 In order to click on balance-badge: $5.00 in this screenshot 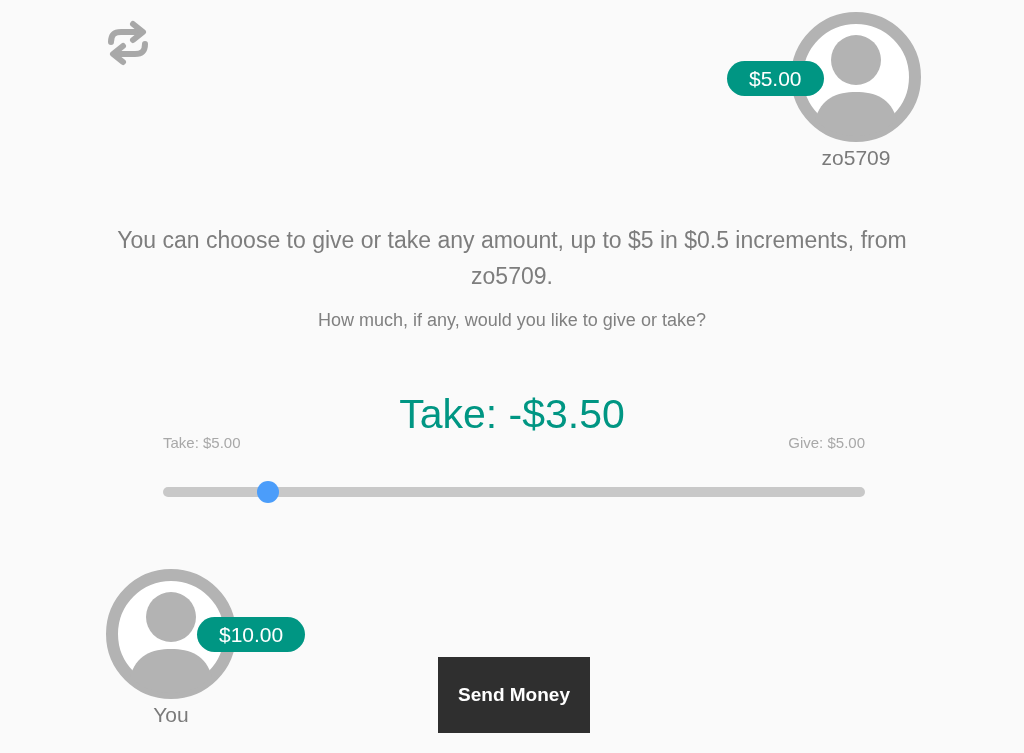, I will do `click(775, 78)`.